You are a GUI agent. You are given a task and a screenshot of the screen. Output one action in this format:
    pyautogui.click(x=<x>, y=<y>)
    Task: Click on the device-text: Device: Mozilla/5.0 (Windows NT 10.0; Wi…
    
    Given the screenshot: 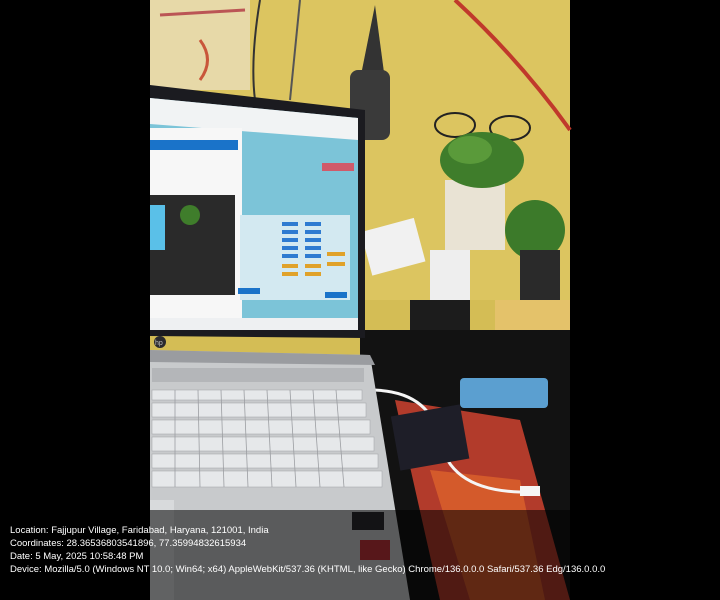 What is the action you would take?
    pyautogui.click(x=308, y=569)
    